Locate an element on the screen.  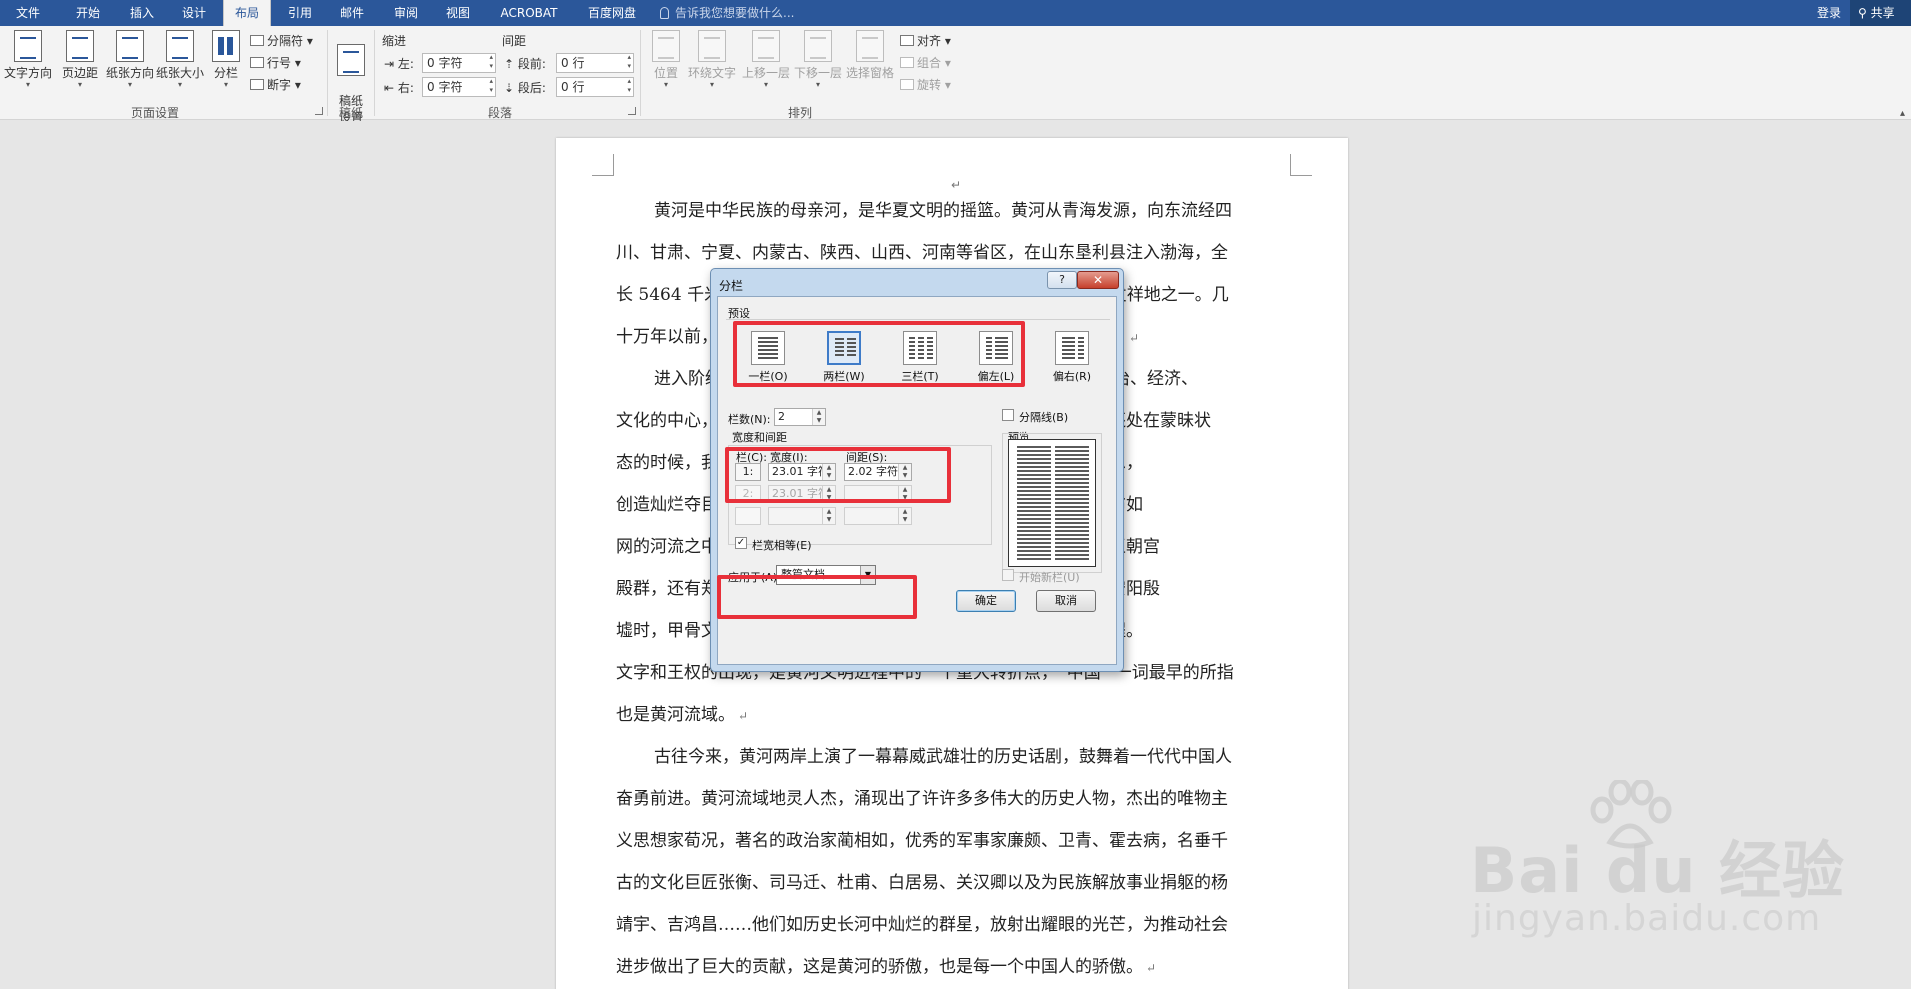
arrange-group-label: 排列 is located at coordinates (799, 113).